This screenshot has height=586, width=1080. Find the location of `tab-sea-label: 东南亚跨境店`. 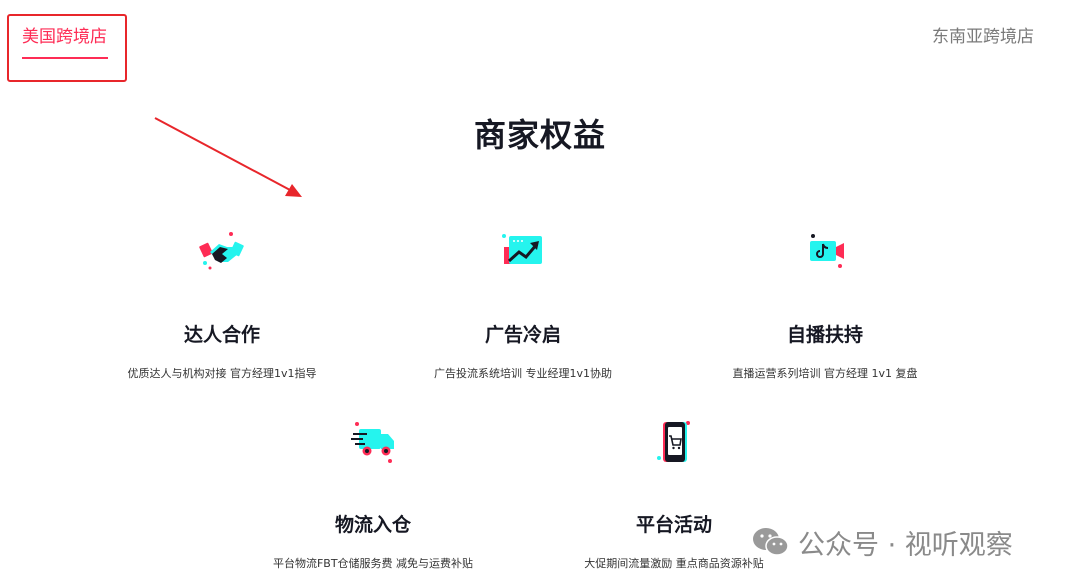

tab-sea-label: 东南亚跨境店 is located at coordinates (983, 37).